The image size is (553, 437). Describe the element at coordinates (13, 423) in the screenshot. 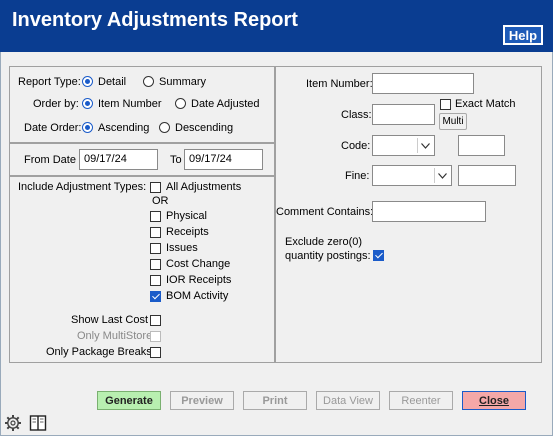

I see `gear-icon` at that location.